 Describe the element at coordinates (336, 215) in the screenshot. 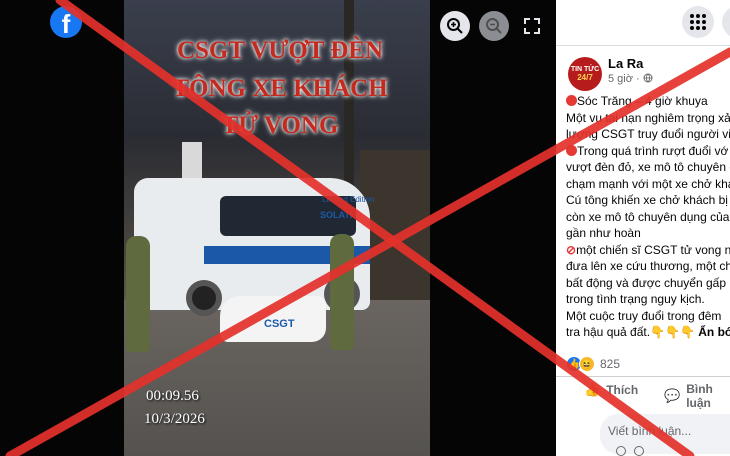

I see `van-brand-text: SOLATI` at that location.